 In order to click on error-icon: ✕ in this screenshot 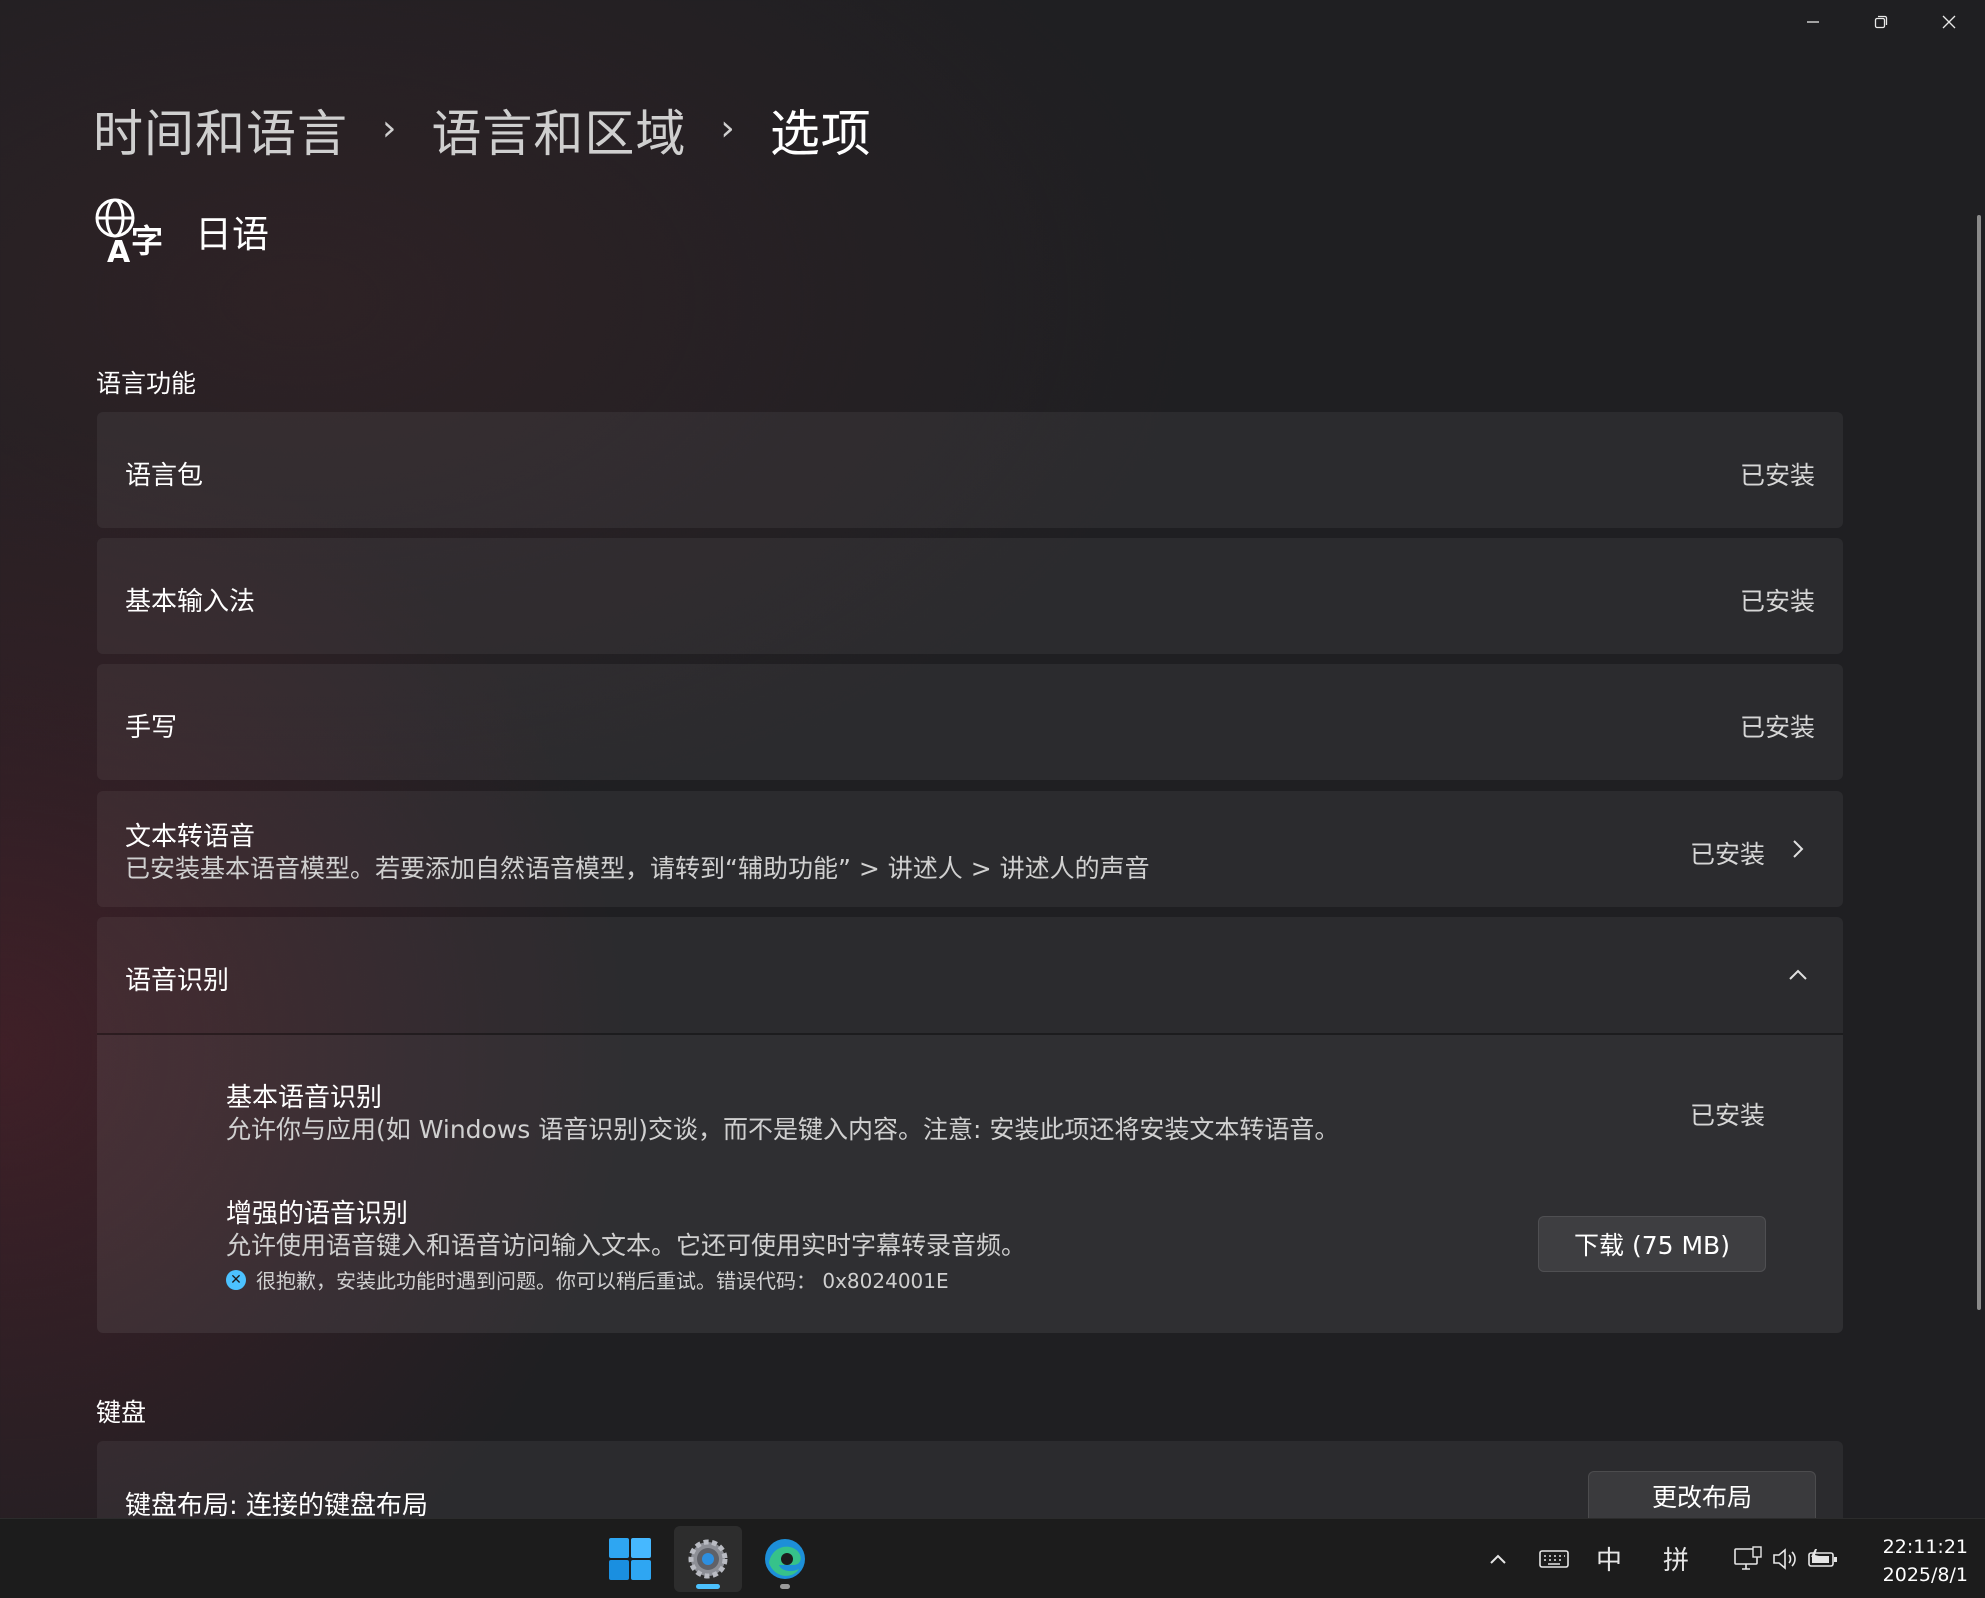, I will do `click(236, 1279)`.